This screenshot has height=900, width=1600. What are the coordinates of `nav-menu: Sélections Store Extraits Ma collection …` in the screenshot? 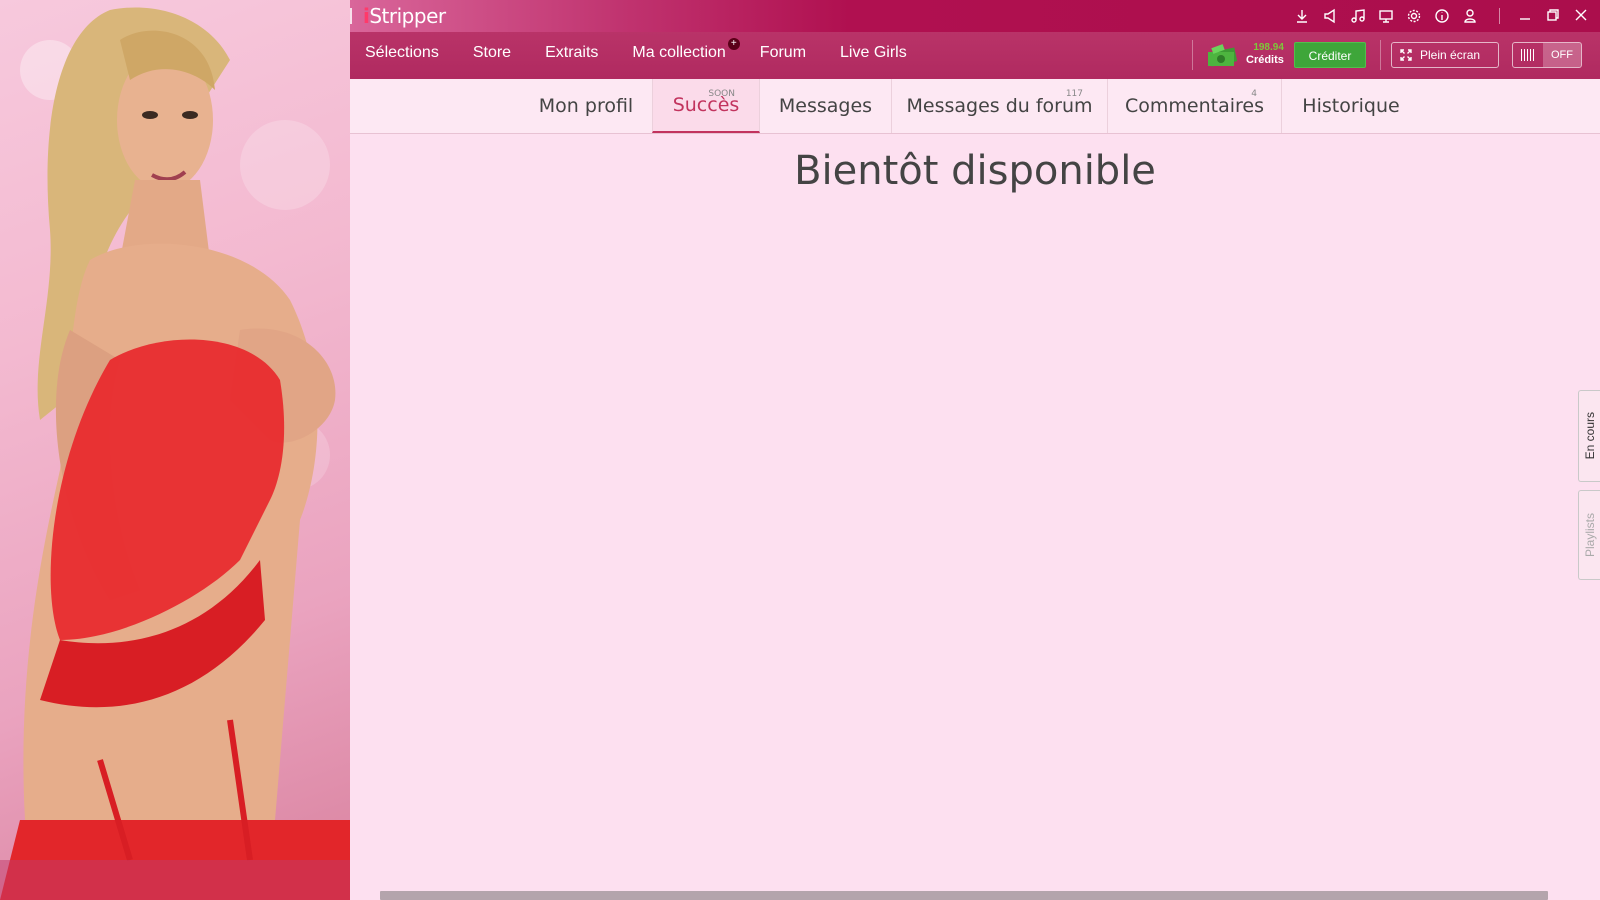 It's located at (636, 50).